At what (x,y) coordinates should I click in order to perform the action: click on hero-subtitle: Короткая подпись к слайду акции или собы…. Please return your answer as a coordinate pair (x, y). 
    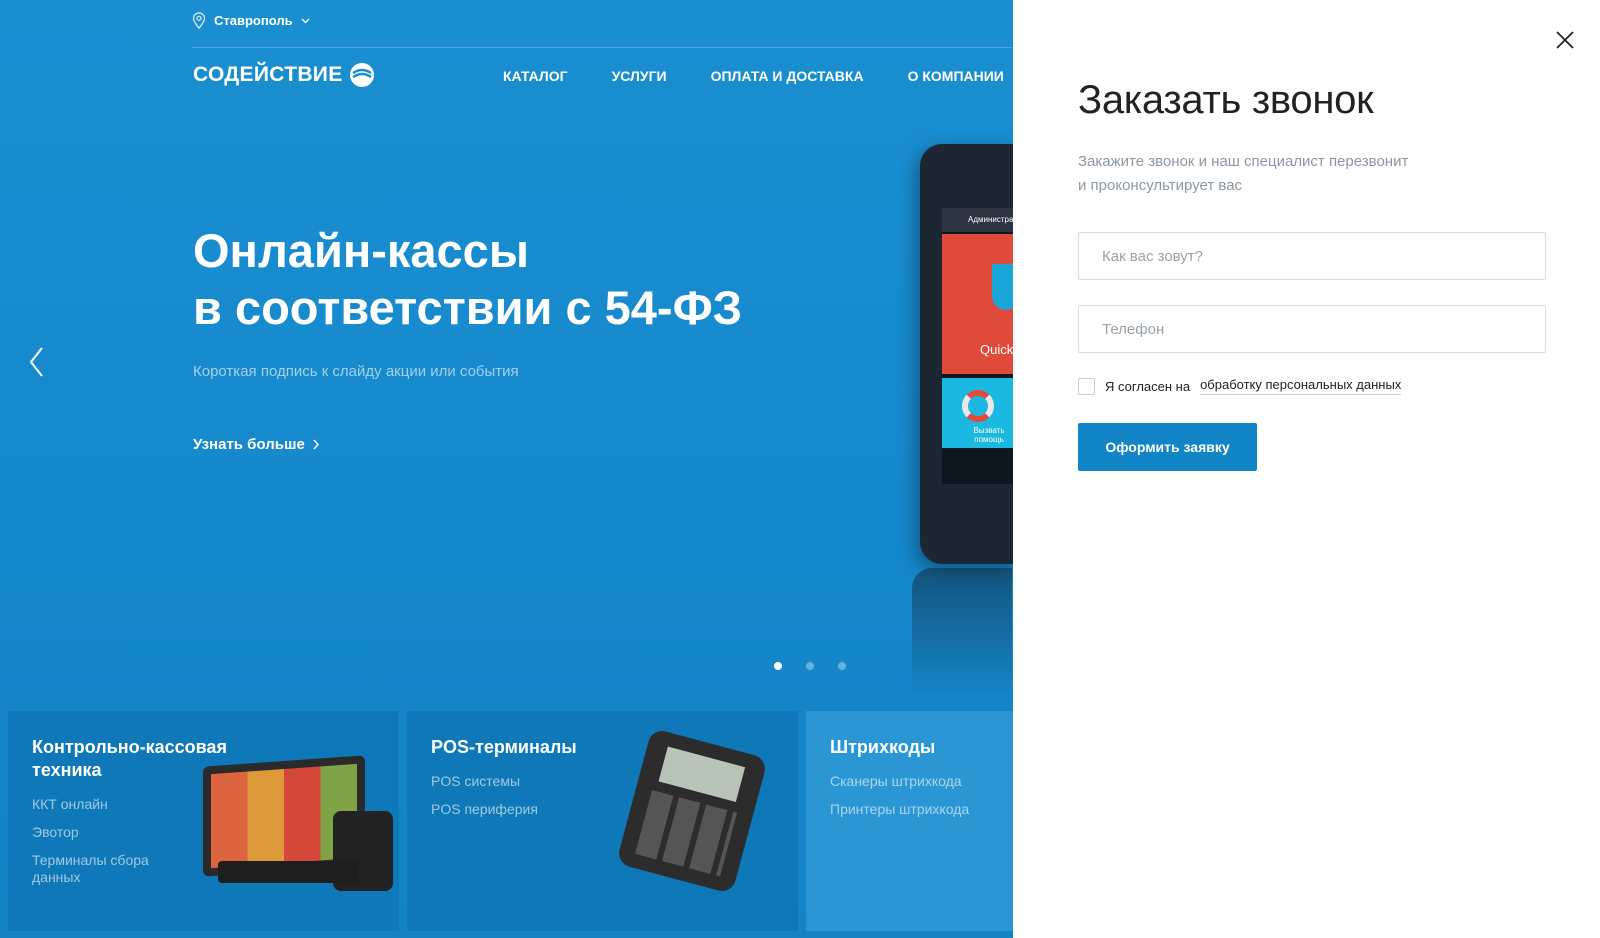
    Looking at the image, I should click on (356, 371).